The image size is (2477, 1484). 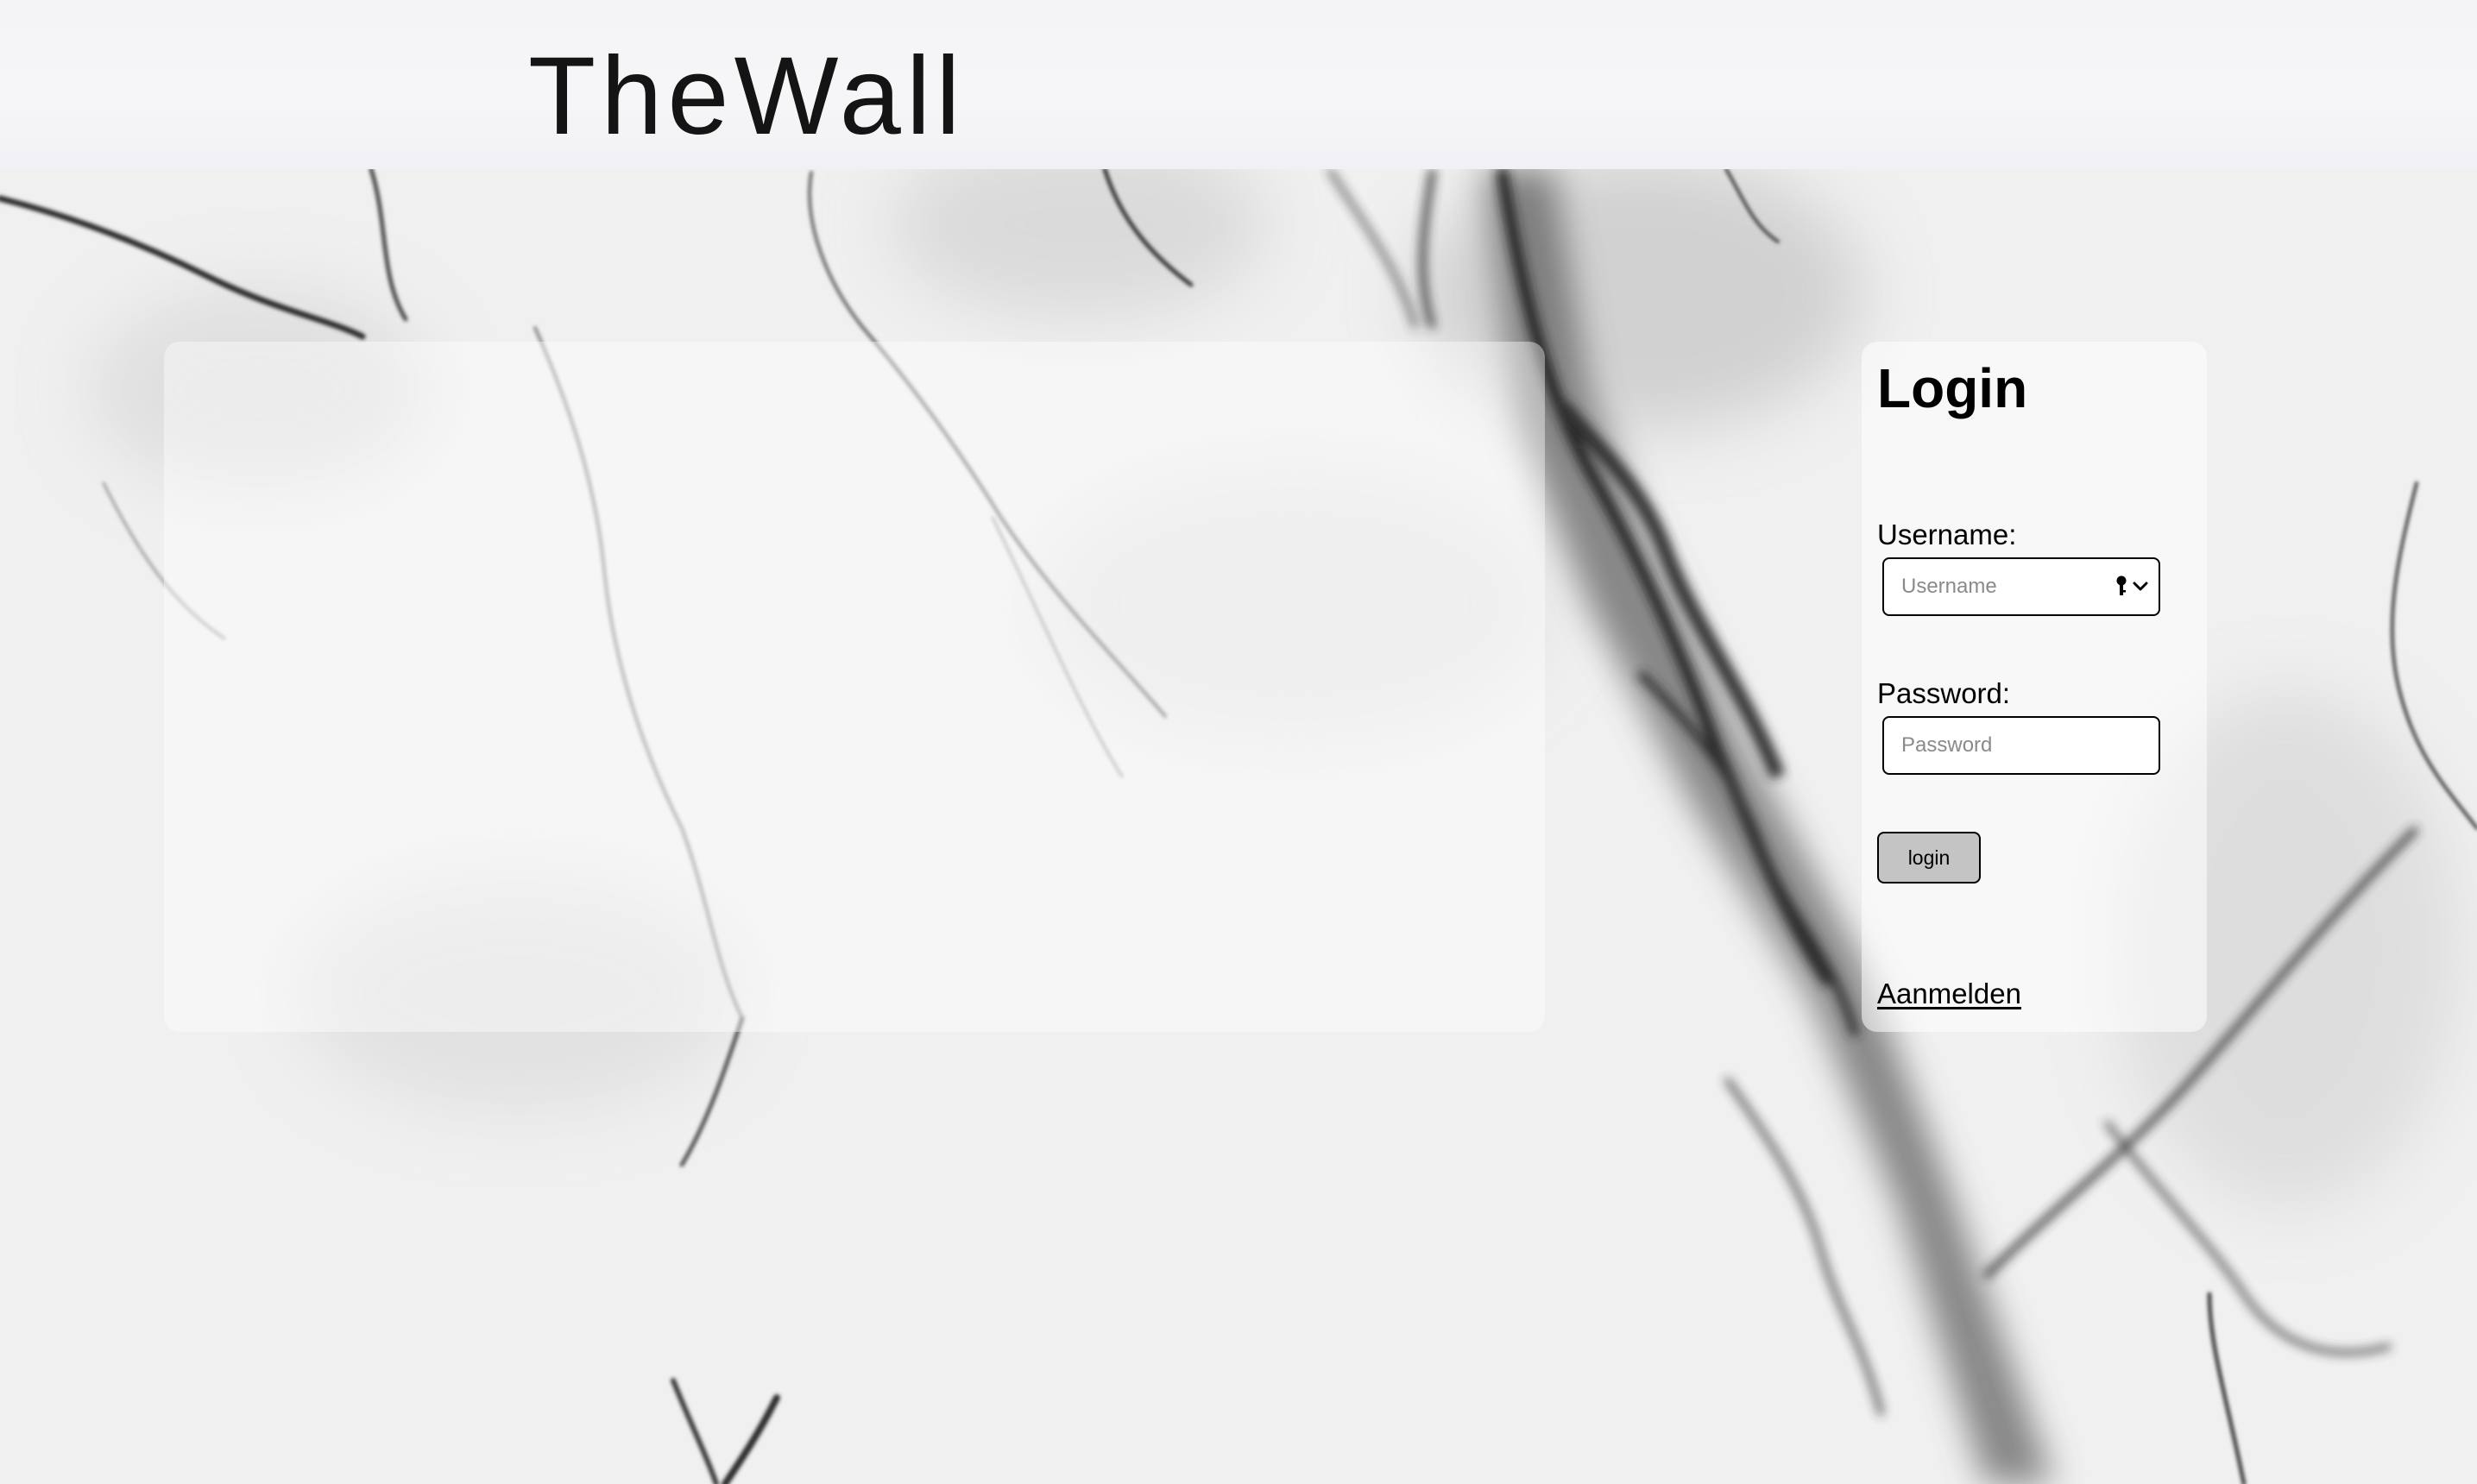 What do you see at coordinates (2121, 585) in the screenshot?
I see `key-icon` at bounding box center [2121, 585].